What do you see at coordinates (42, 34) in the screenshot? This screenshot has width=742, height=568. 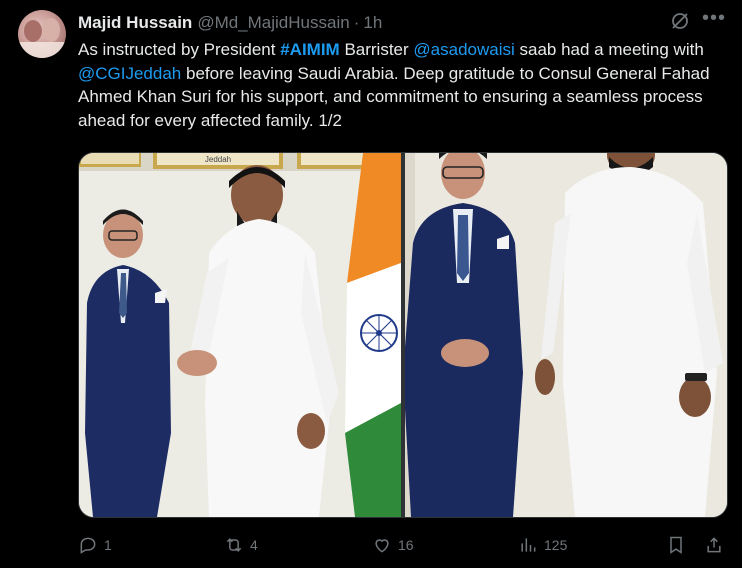 I see `avatar` at bounding box center [42, 34].